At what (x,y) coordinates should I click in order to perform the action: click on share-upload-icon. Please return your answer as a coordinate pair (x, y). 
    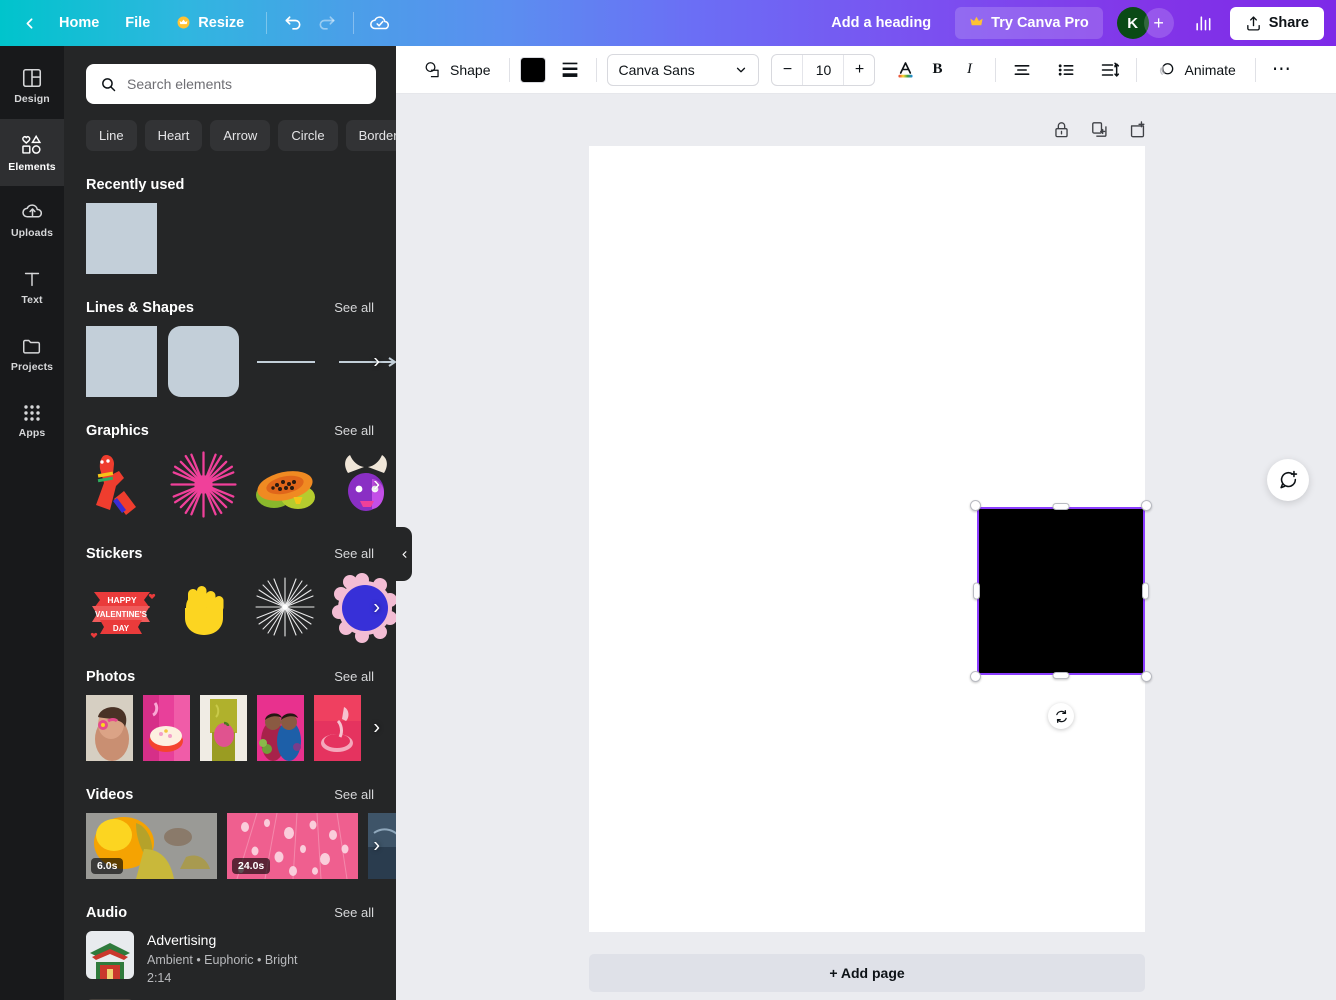
    Looking at the image, I should click on (1253, 23).